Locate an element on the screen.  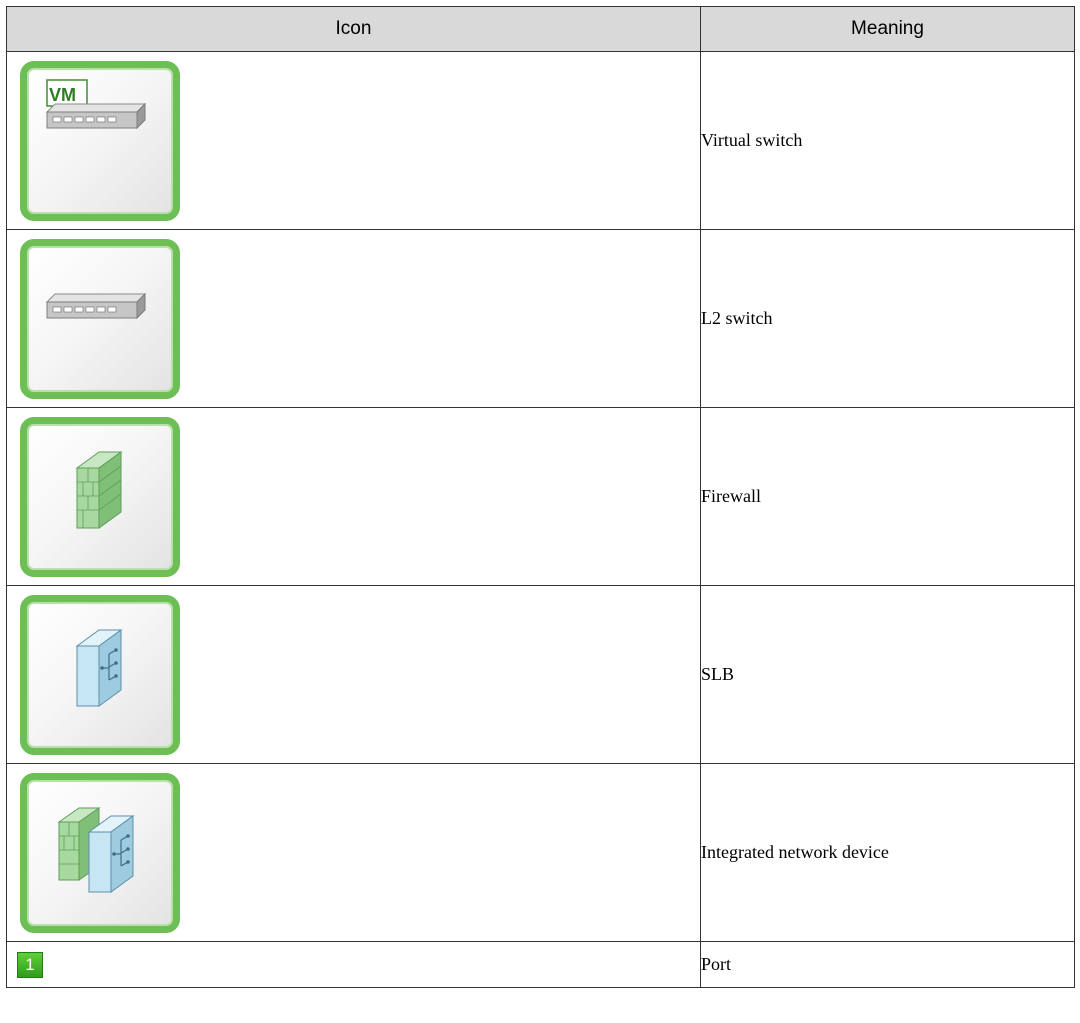
icon-column-header: Icon is located at coordinates (353, 29).